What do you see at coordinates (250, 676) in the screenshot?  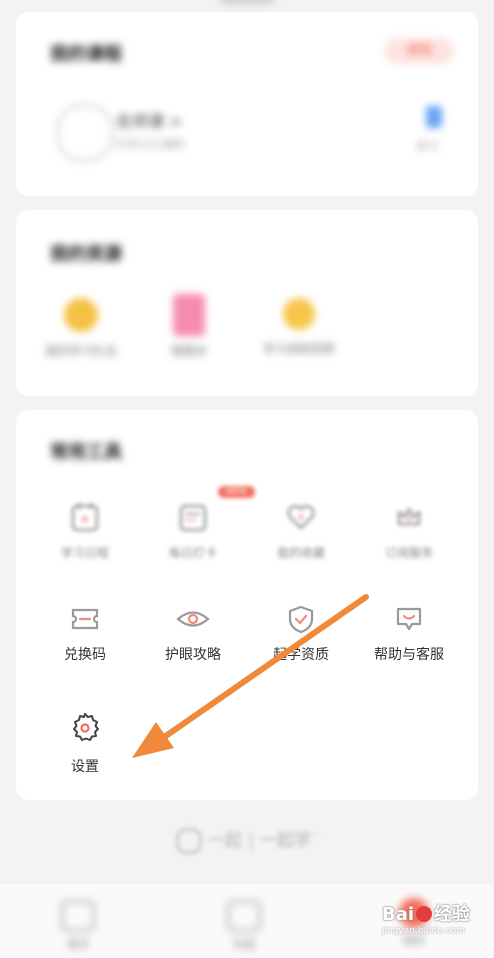 I see `annotation-arrow` at bounding box center [250, 676].